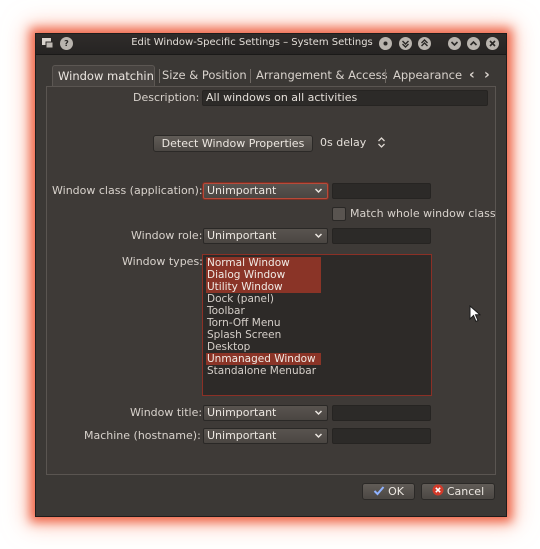  What do you see at coordinates (263, 359) in the screenshot?
I see `list-item: Unmanaged Window` at bounding box center [263, 359].